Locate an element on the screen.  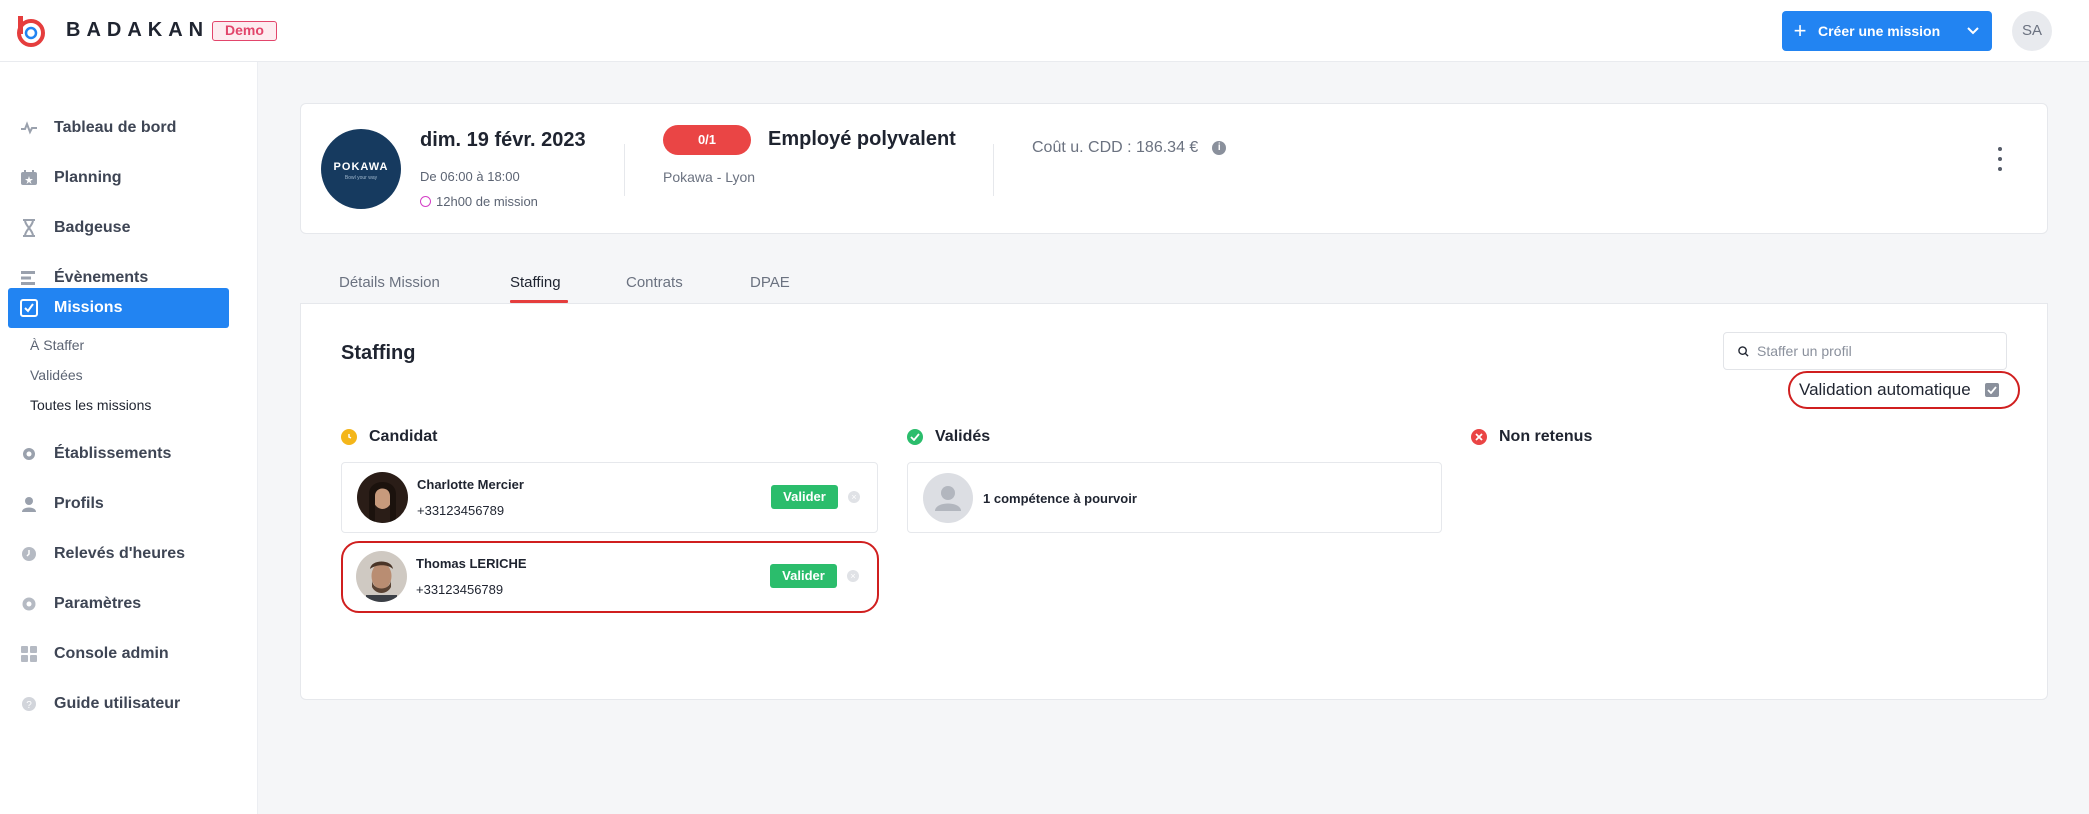
sidebar-subitem-toutes: Toutes les missions is located at coordinates (90, 405).